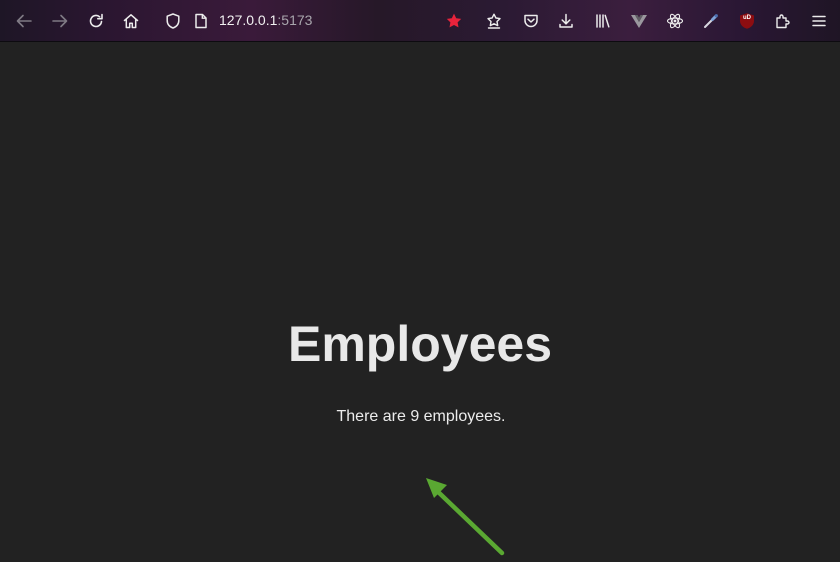 Image resolution: width=840 pixels, height=562 pixels. I want to click on ublock-label: uD, so click(747, 18).